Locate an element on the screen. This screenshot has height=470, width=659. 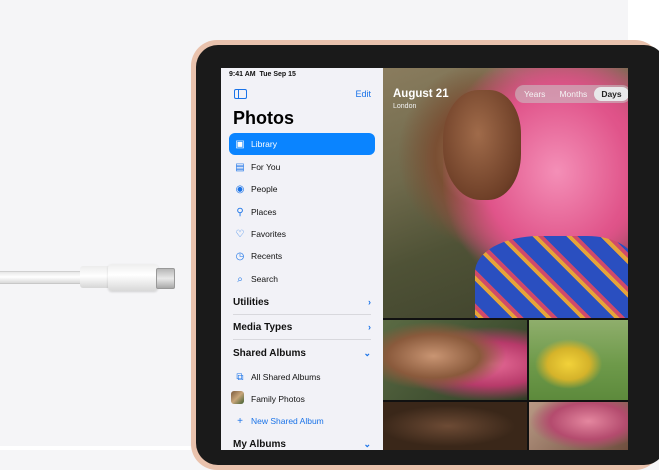
section-label: My Albums is located at coordinates (259, 444).